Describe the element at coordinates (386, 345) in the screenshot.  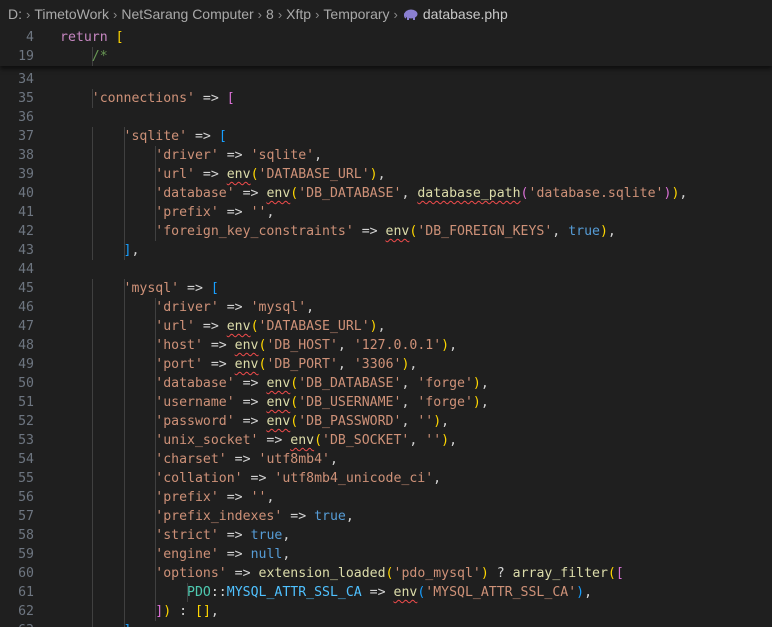
I see `code-line: 48 'host' => env('DB_HOST', '127.0.0.1'),` at that location.